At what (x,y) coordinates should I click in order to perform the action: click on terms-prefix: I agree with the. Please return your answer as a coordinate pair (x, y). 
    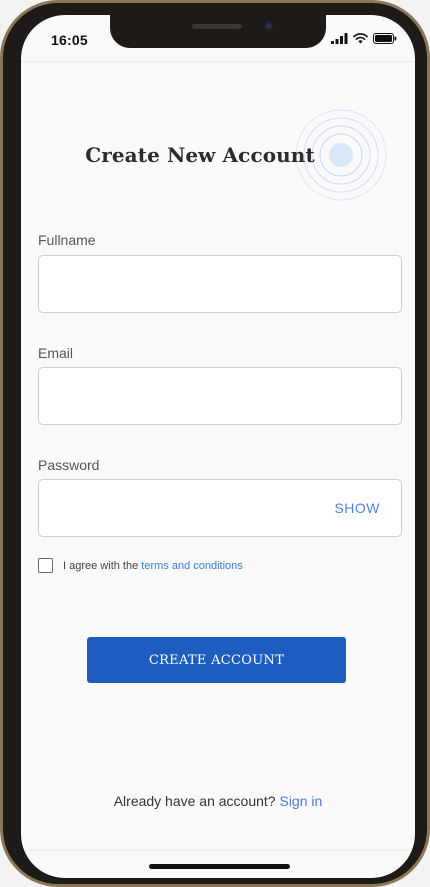
    Looking at the image, I should click on (101, 566).